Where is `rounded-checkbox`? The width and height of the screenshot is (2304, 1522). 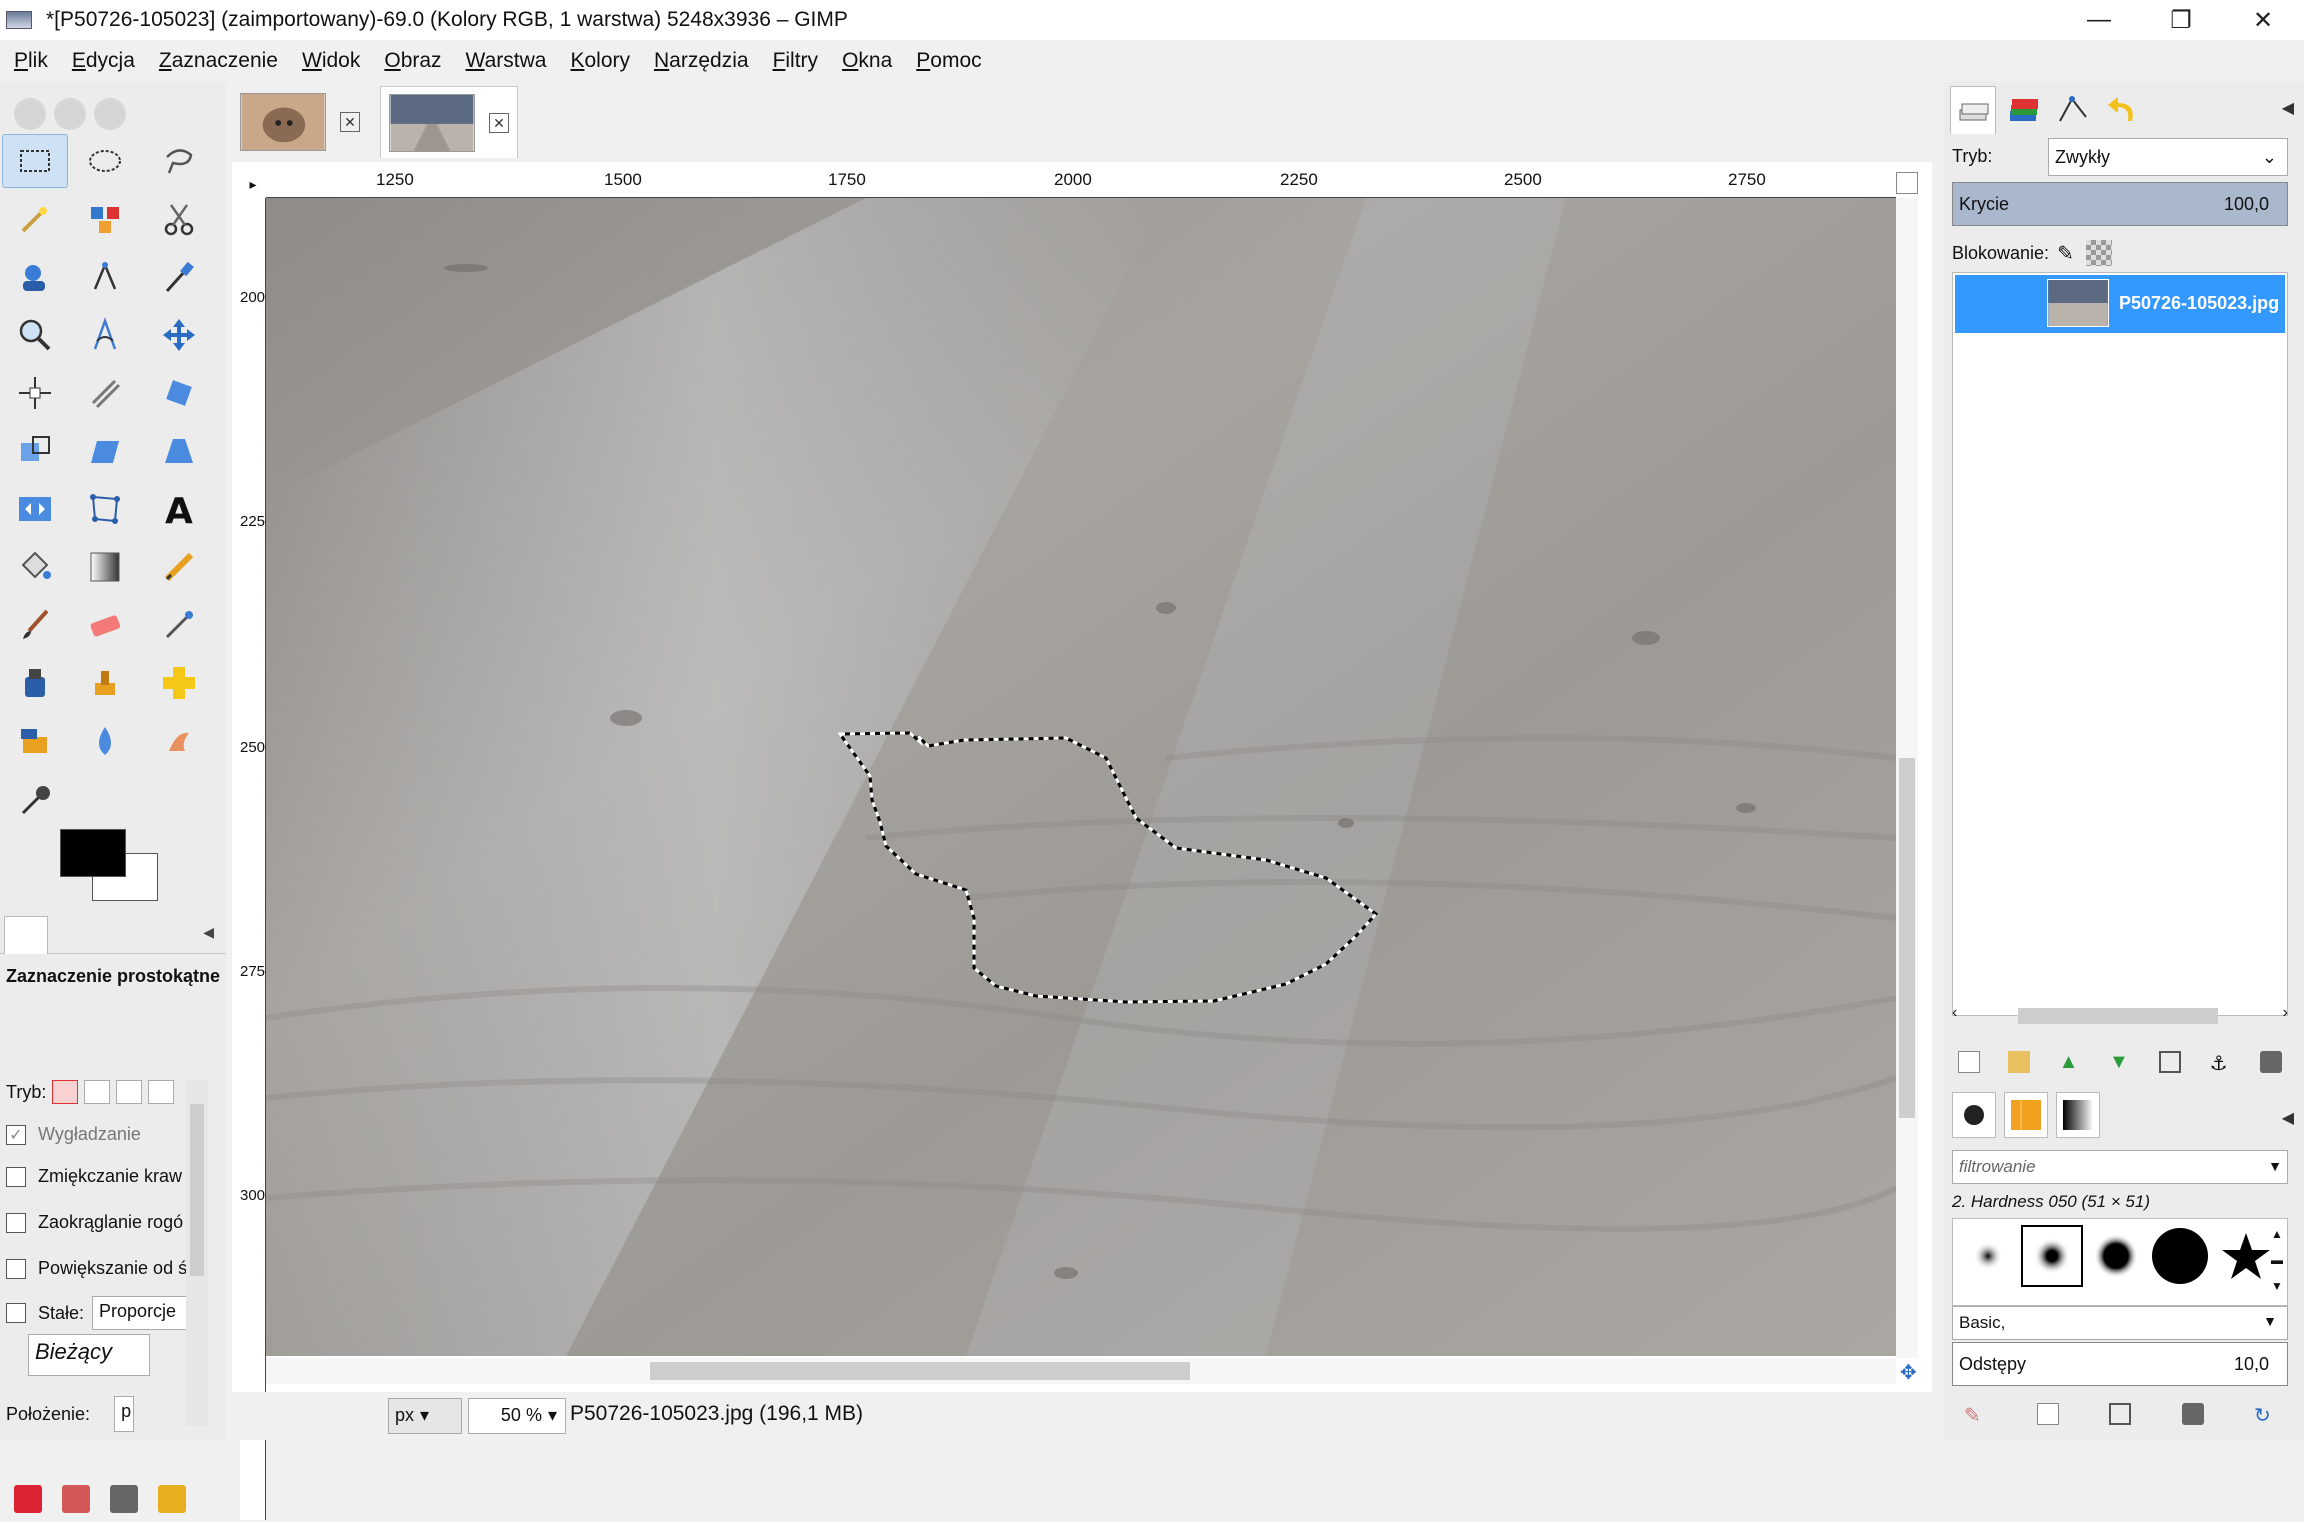 rounded-checkbox is located at coordinates (16, 1222).